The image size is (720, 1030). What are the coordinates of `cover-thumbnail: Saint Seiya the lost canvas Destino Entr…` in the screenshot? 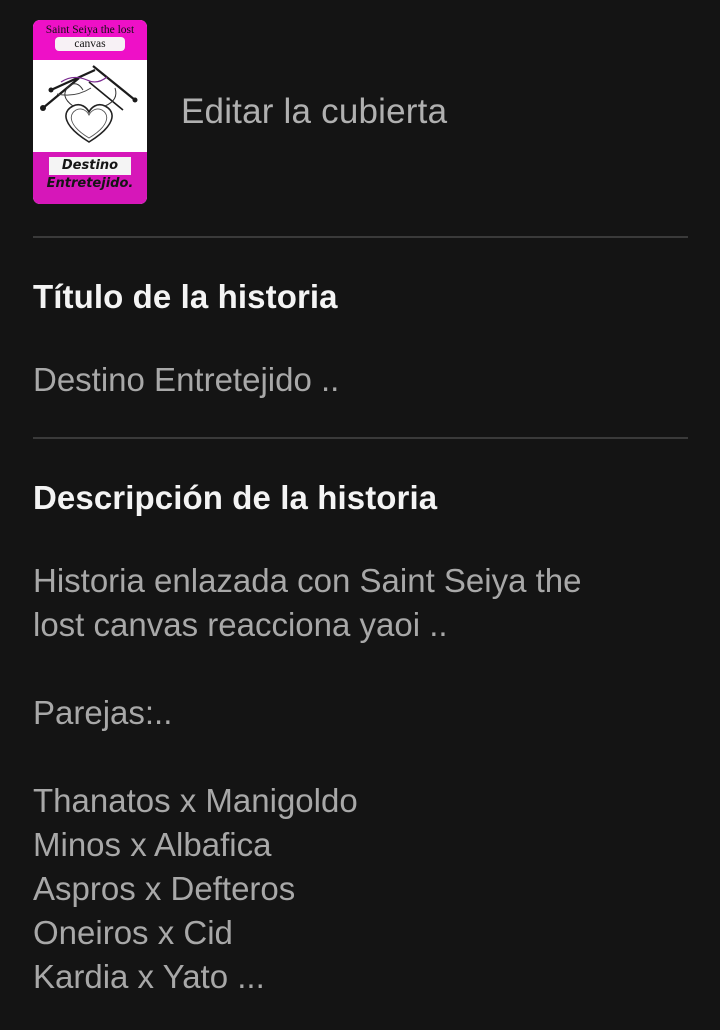 It's located at (90, 112).